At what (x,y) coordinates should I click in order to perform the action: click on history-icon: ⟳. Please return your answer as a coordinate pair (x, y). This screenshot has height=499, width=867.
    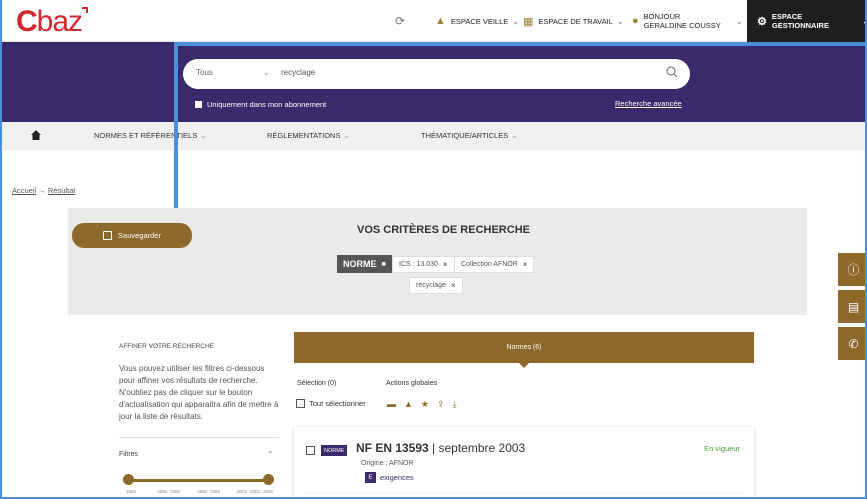
    Looking at the image, I should click on (400, 21).